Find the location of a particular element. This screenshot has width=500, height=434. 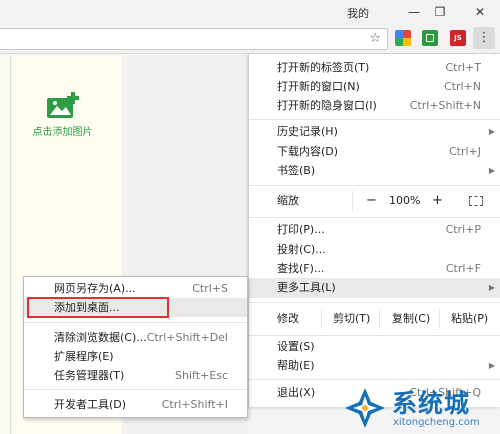

js-icon: JS is located at coordinates (458, 38).